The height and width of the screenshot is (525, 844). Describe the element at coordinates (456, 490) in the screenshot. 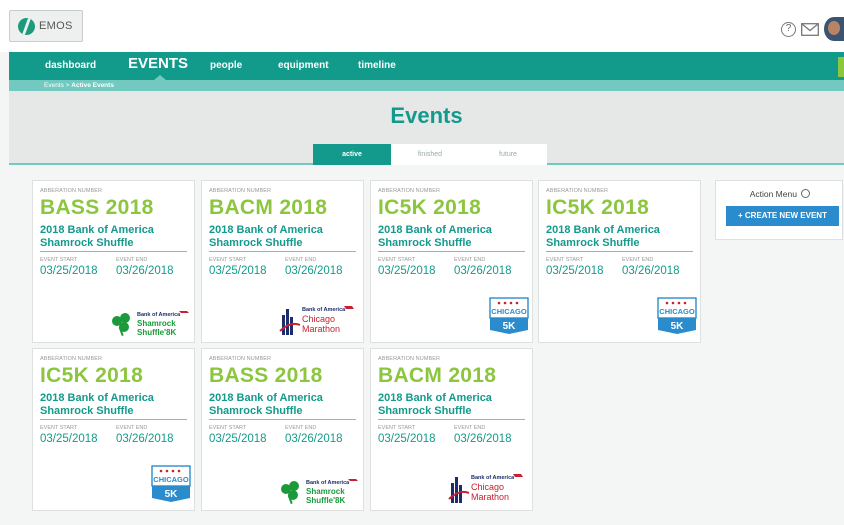

I see `skyline-icon` at that location.